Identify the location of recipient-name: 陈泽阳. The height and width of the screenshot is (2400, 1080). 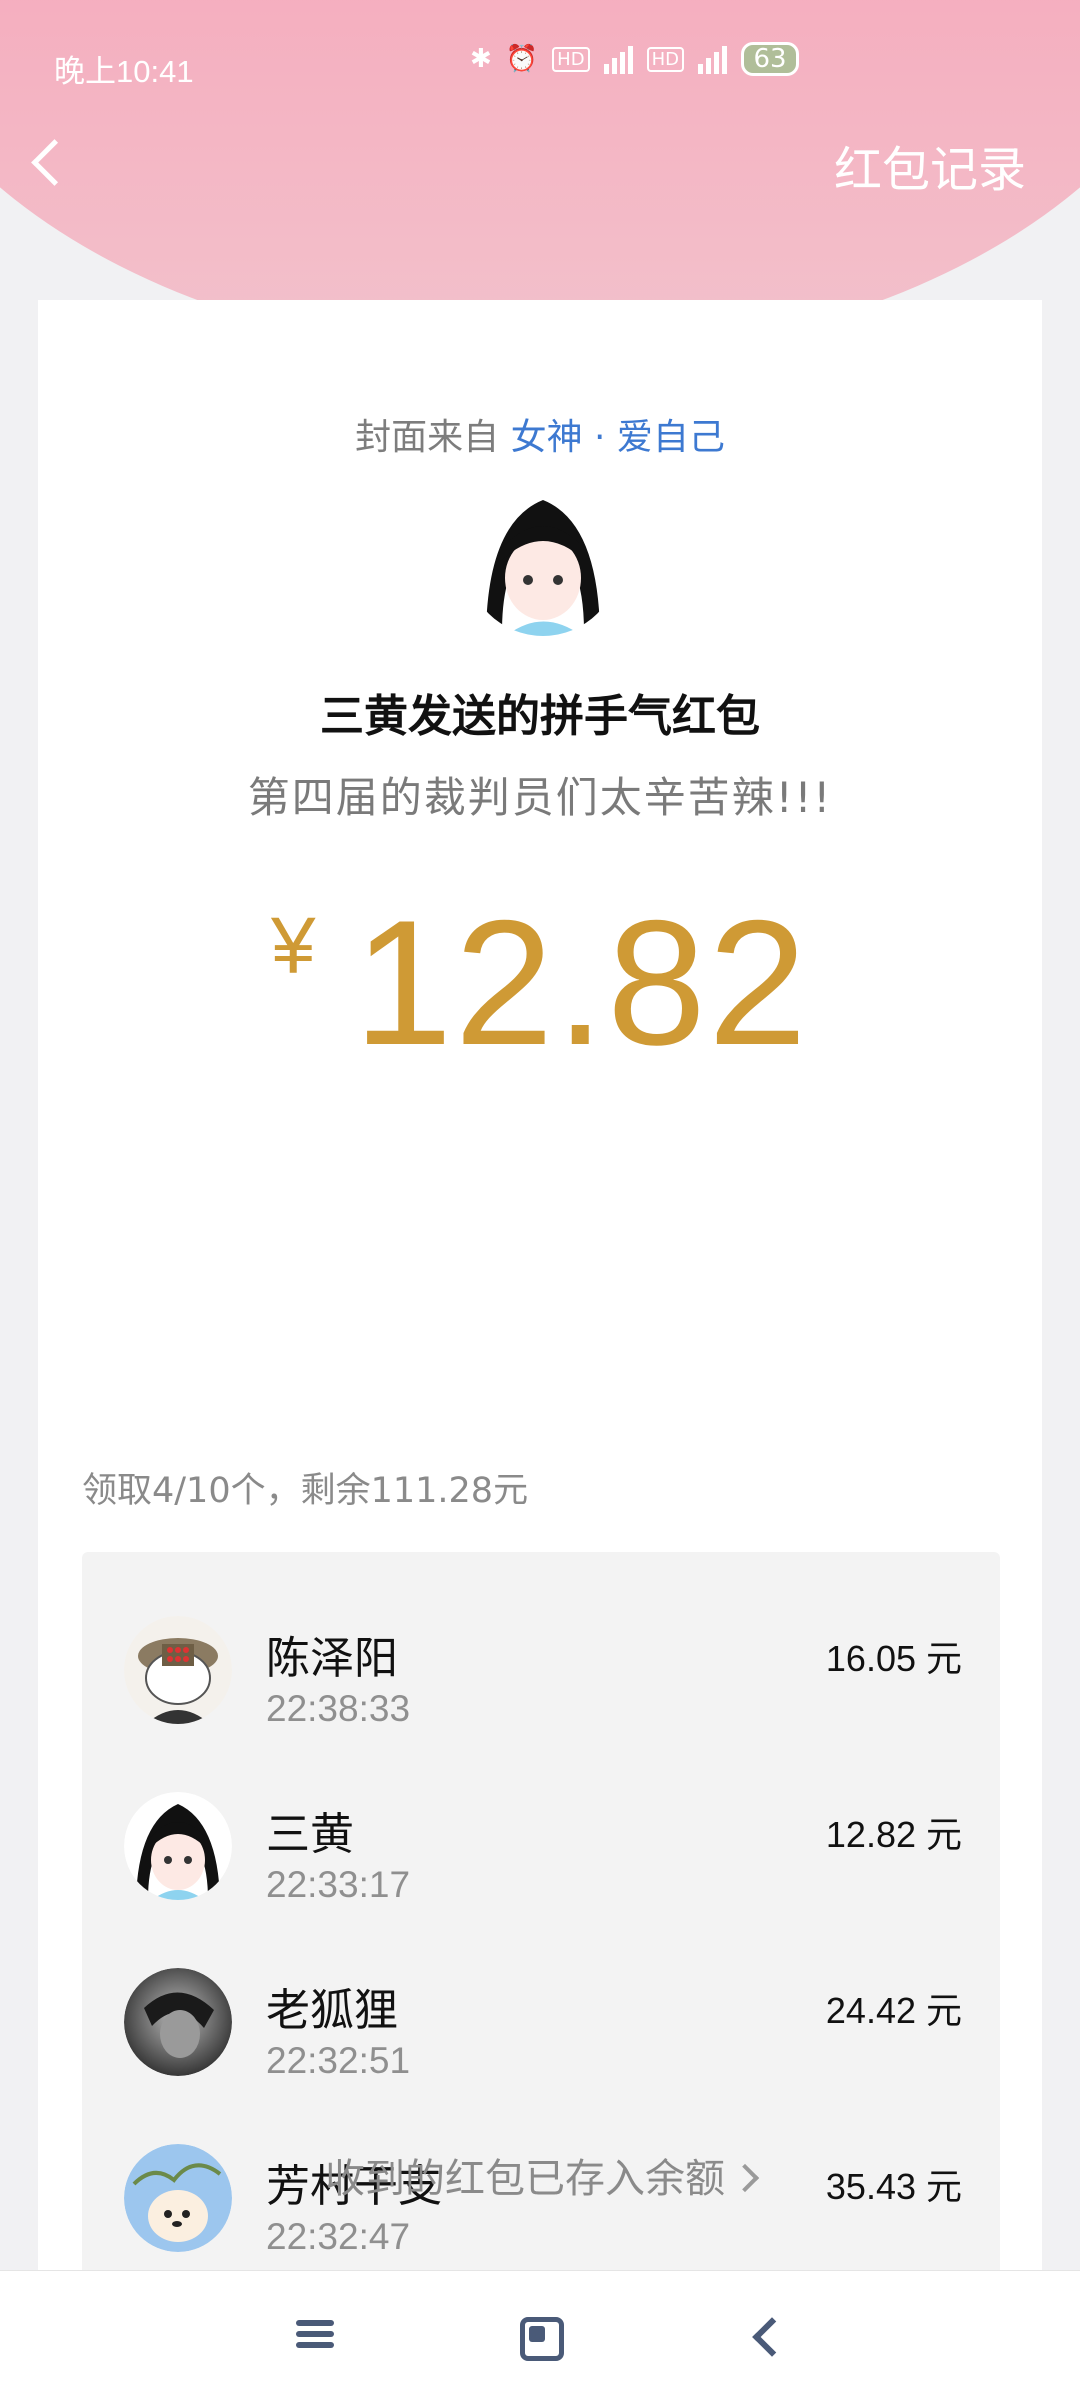
(332, 1658).